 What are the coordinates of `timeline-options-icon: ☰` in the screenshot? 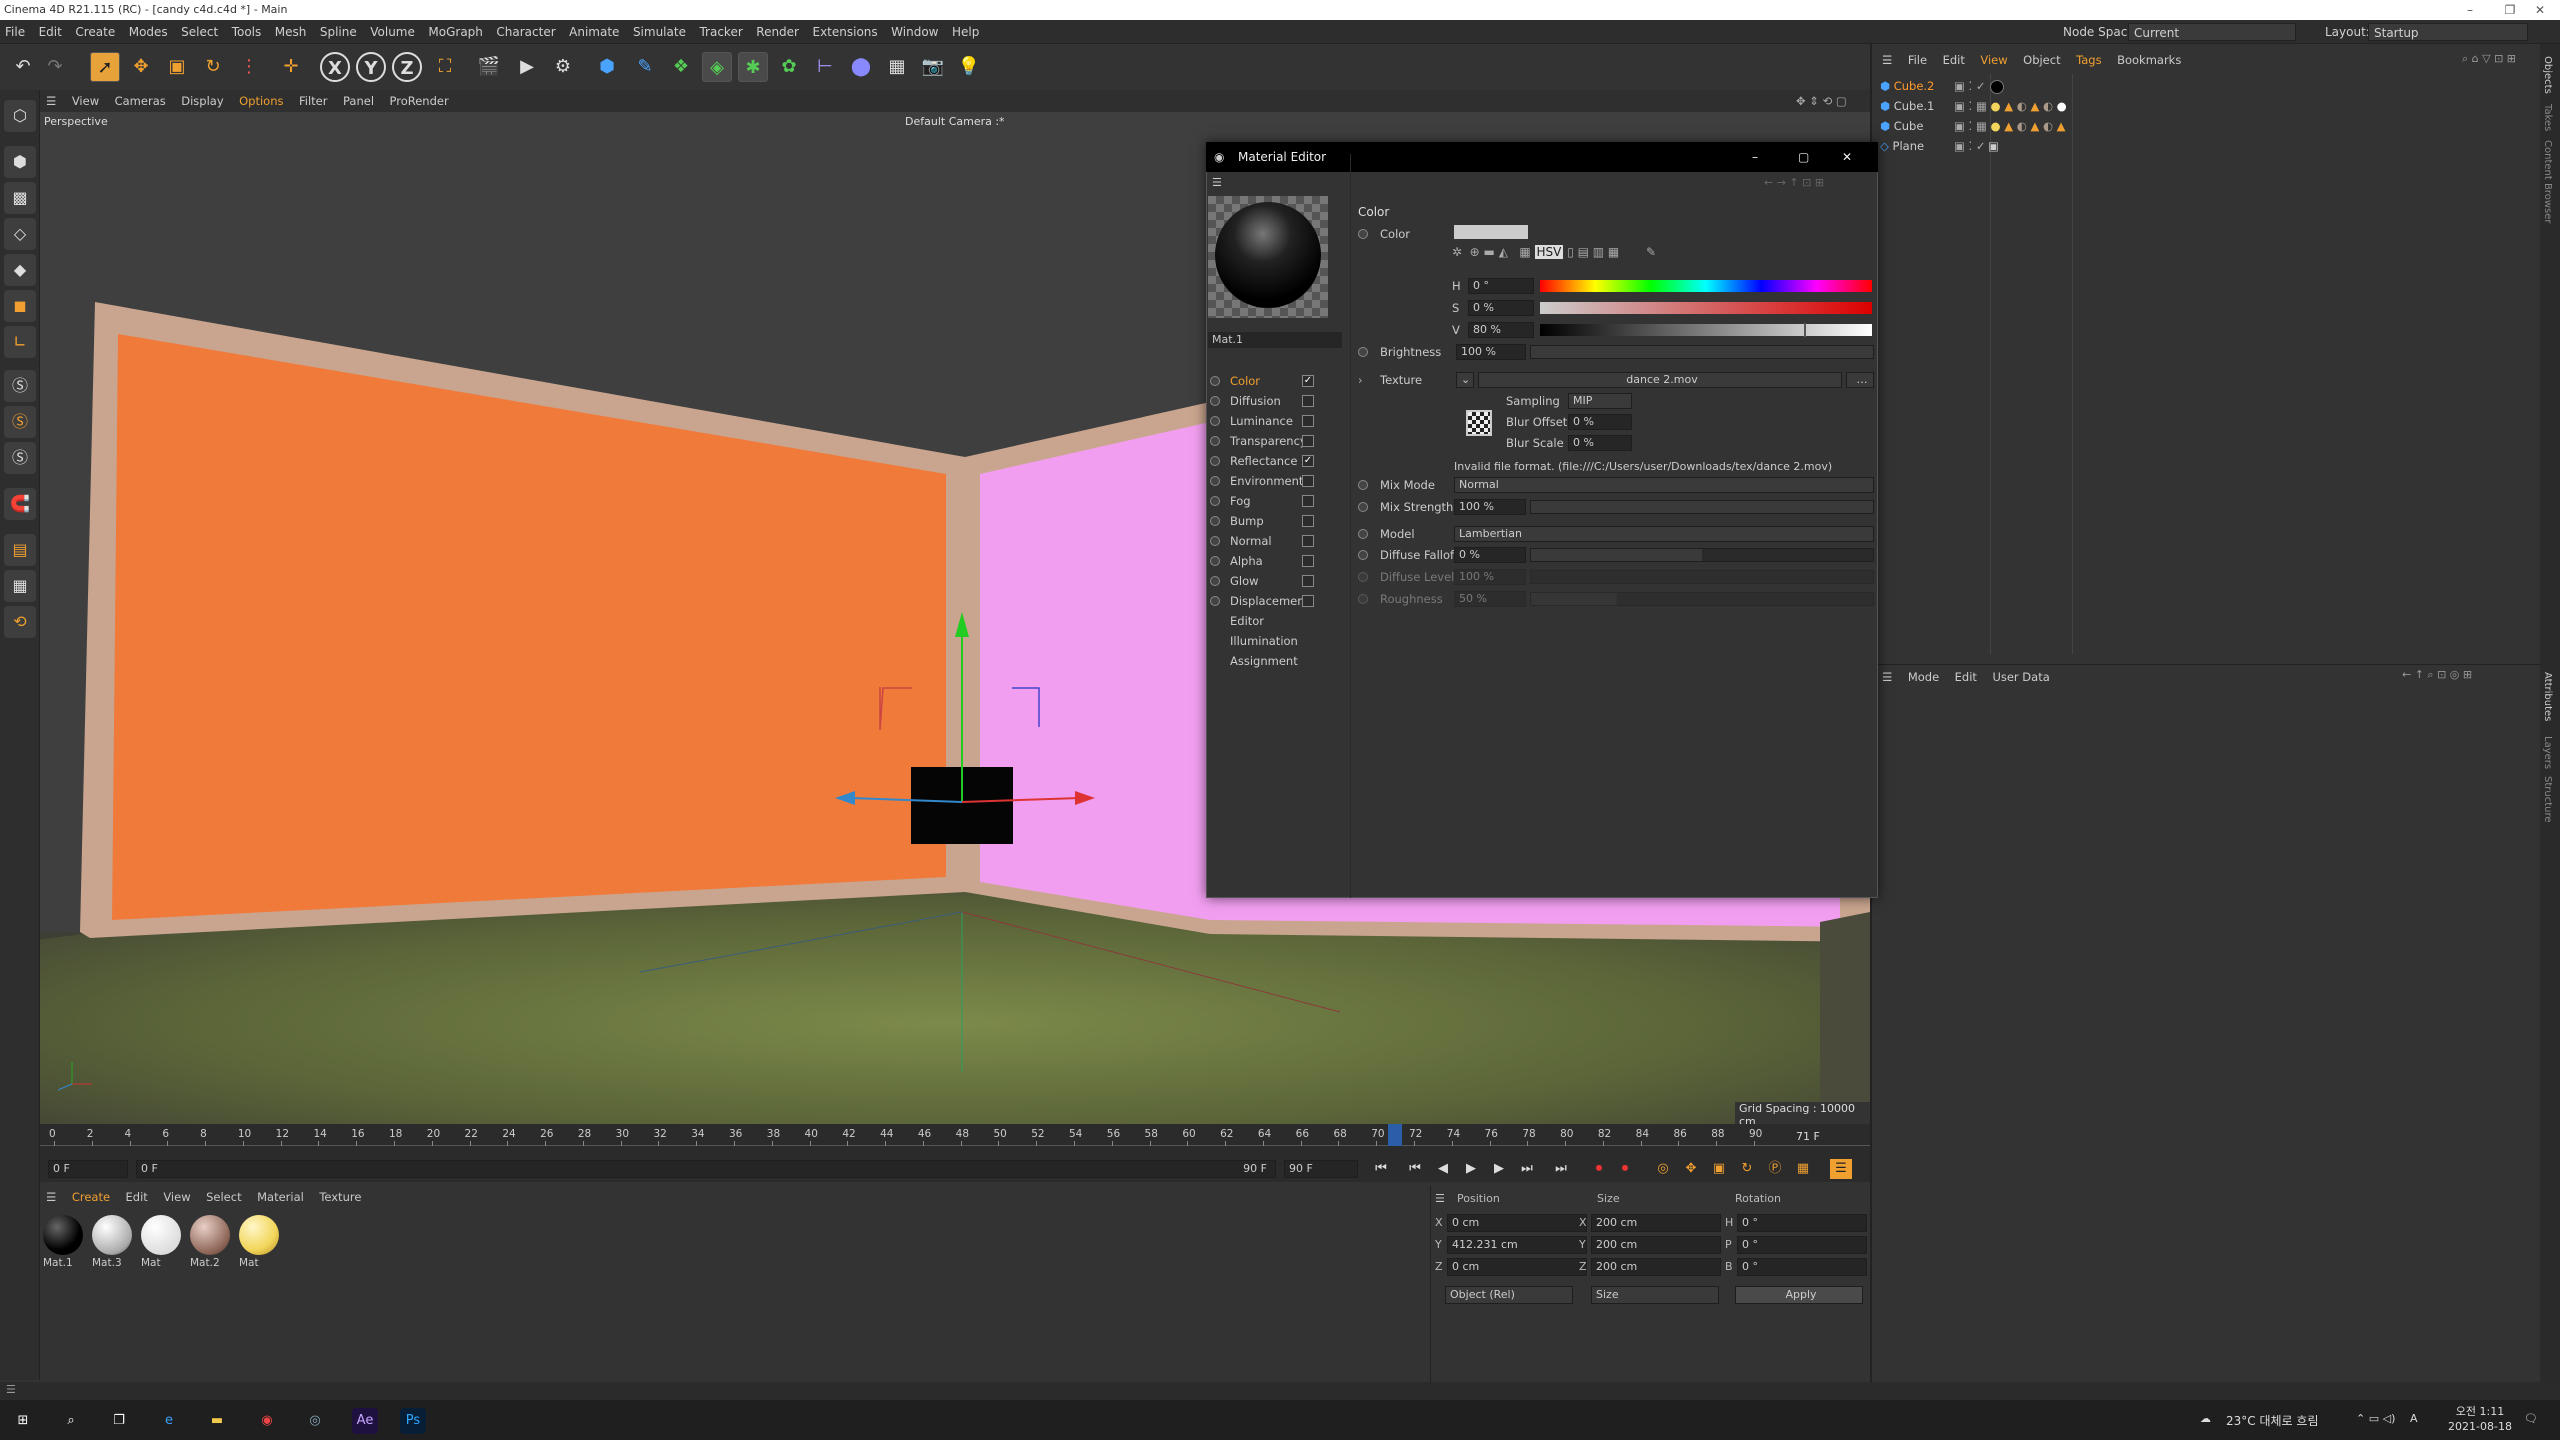 It's located at (1841, 1169).